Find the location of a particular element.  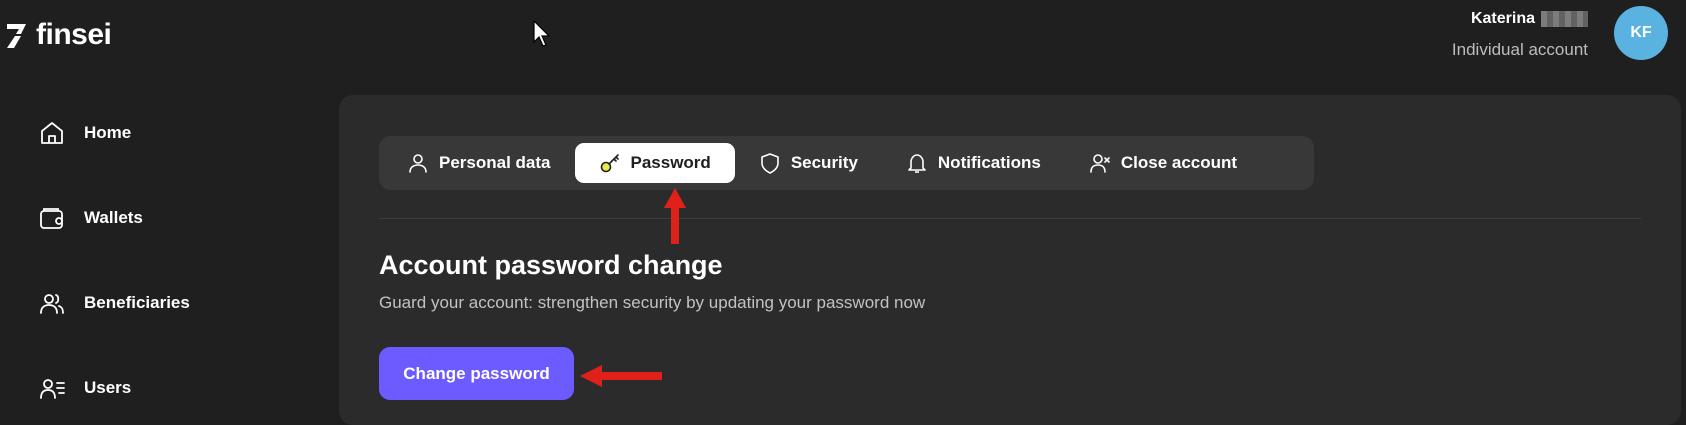

sidebar-item-beneficiaries: Beneficiaries is located at coordinates (114, 303).